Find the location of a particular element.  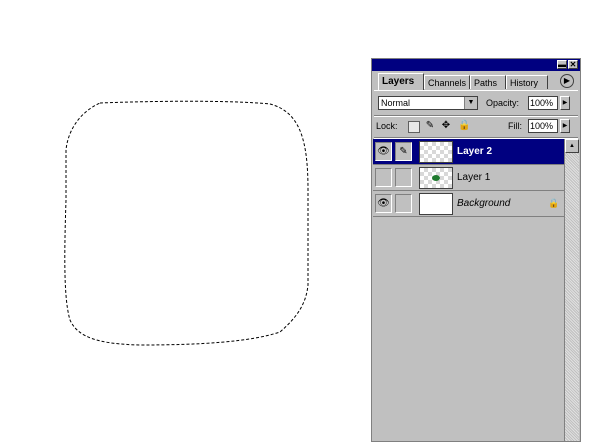

brush-icon: ✎ is located at coordinates (403, 151).